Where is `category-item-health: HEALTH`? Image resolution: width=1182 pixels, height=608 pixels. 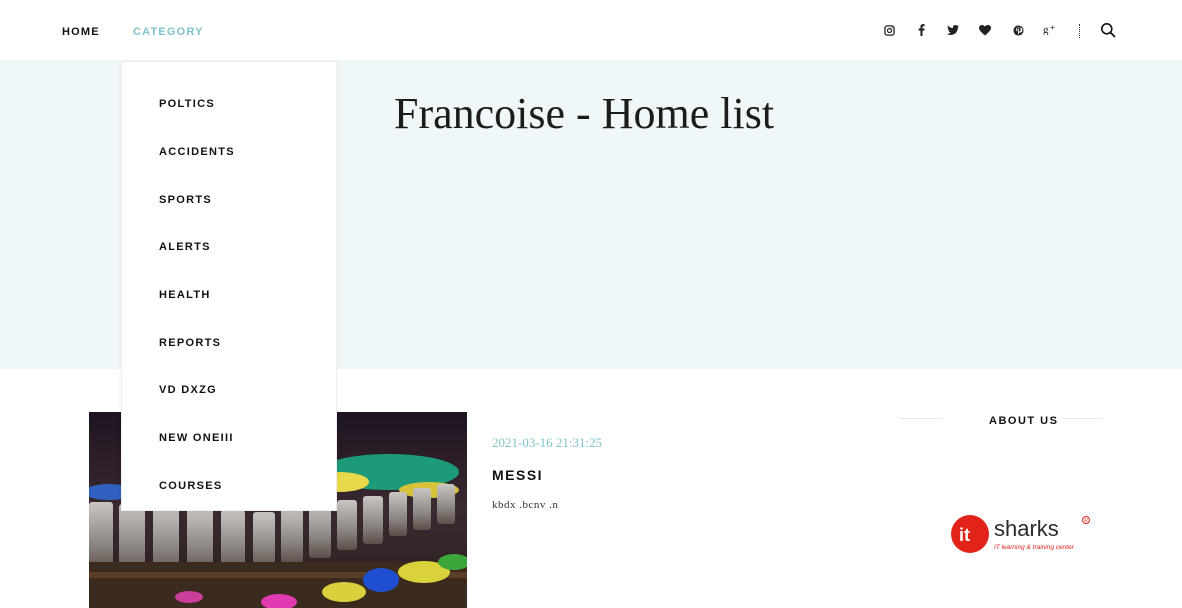
category-item-health: HEALTH is located at coordinates (185, 295).